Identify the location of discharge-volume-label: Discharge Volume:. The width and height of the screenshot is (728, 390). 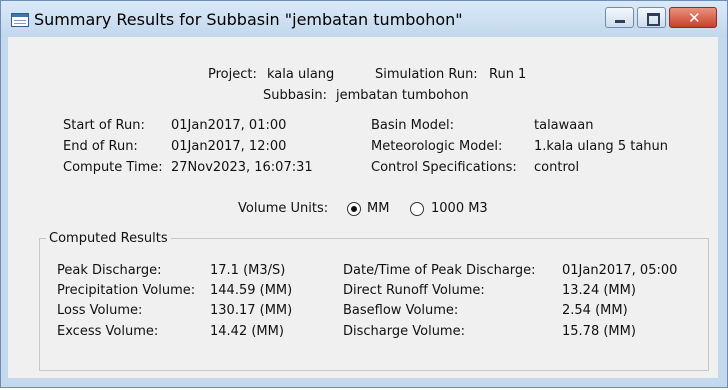
(404, 331).